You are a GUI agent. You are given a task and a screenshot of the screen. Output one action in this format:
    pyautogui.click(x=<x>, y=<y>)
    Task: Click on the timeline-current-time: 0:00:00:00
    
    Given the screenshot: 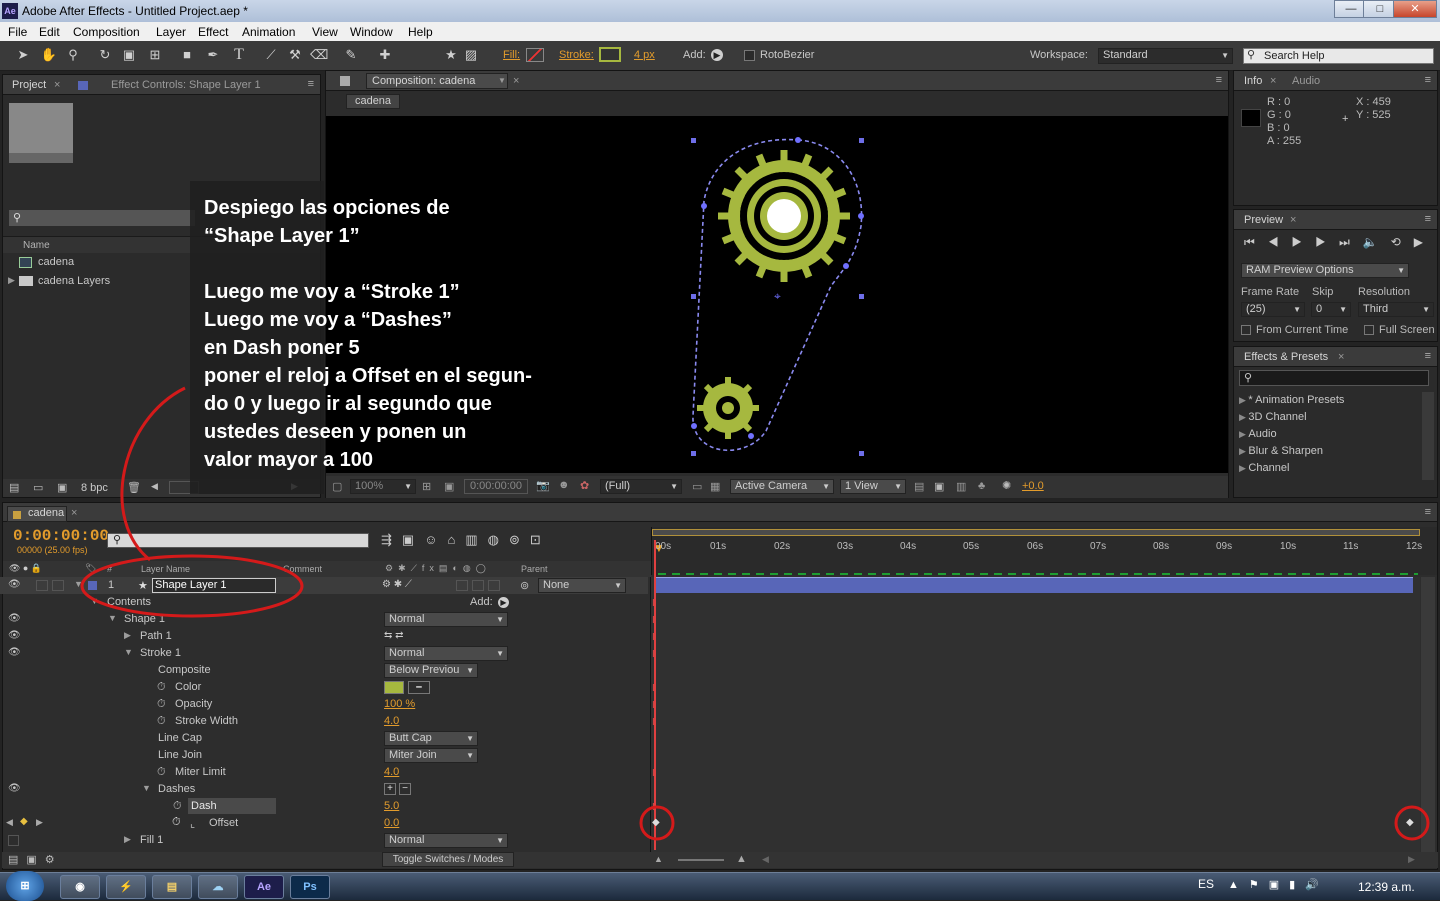 What is the action you would take?
    pyautogui.click(x=61, y=536)
    